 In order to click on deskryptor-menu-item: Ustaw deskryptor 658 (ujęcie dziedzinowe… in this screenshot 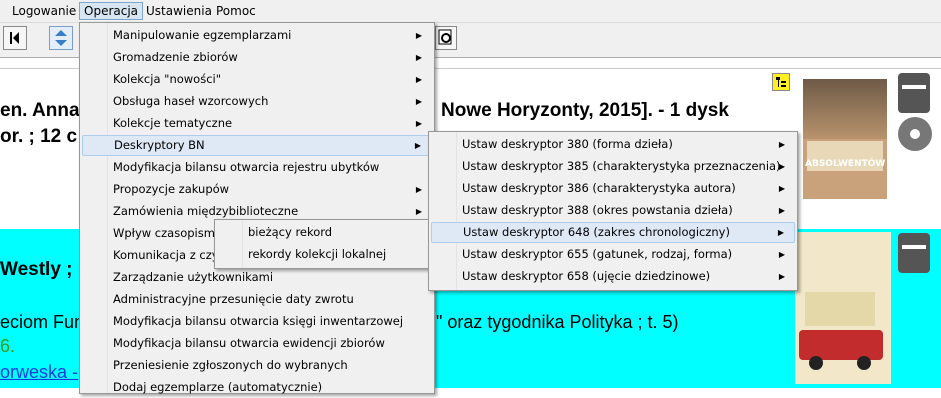, I will do `click(613, 276)`.